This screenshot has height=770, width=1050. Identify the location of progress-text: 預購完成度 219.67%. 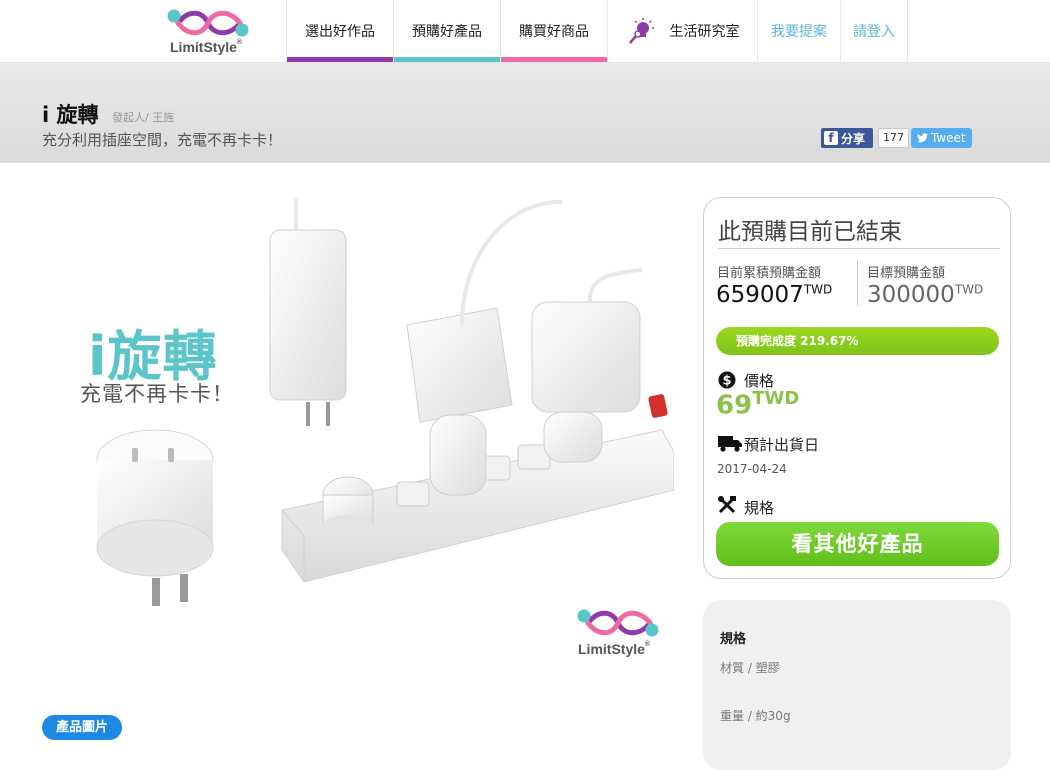
(797, 341).